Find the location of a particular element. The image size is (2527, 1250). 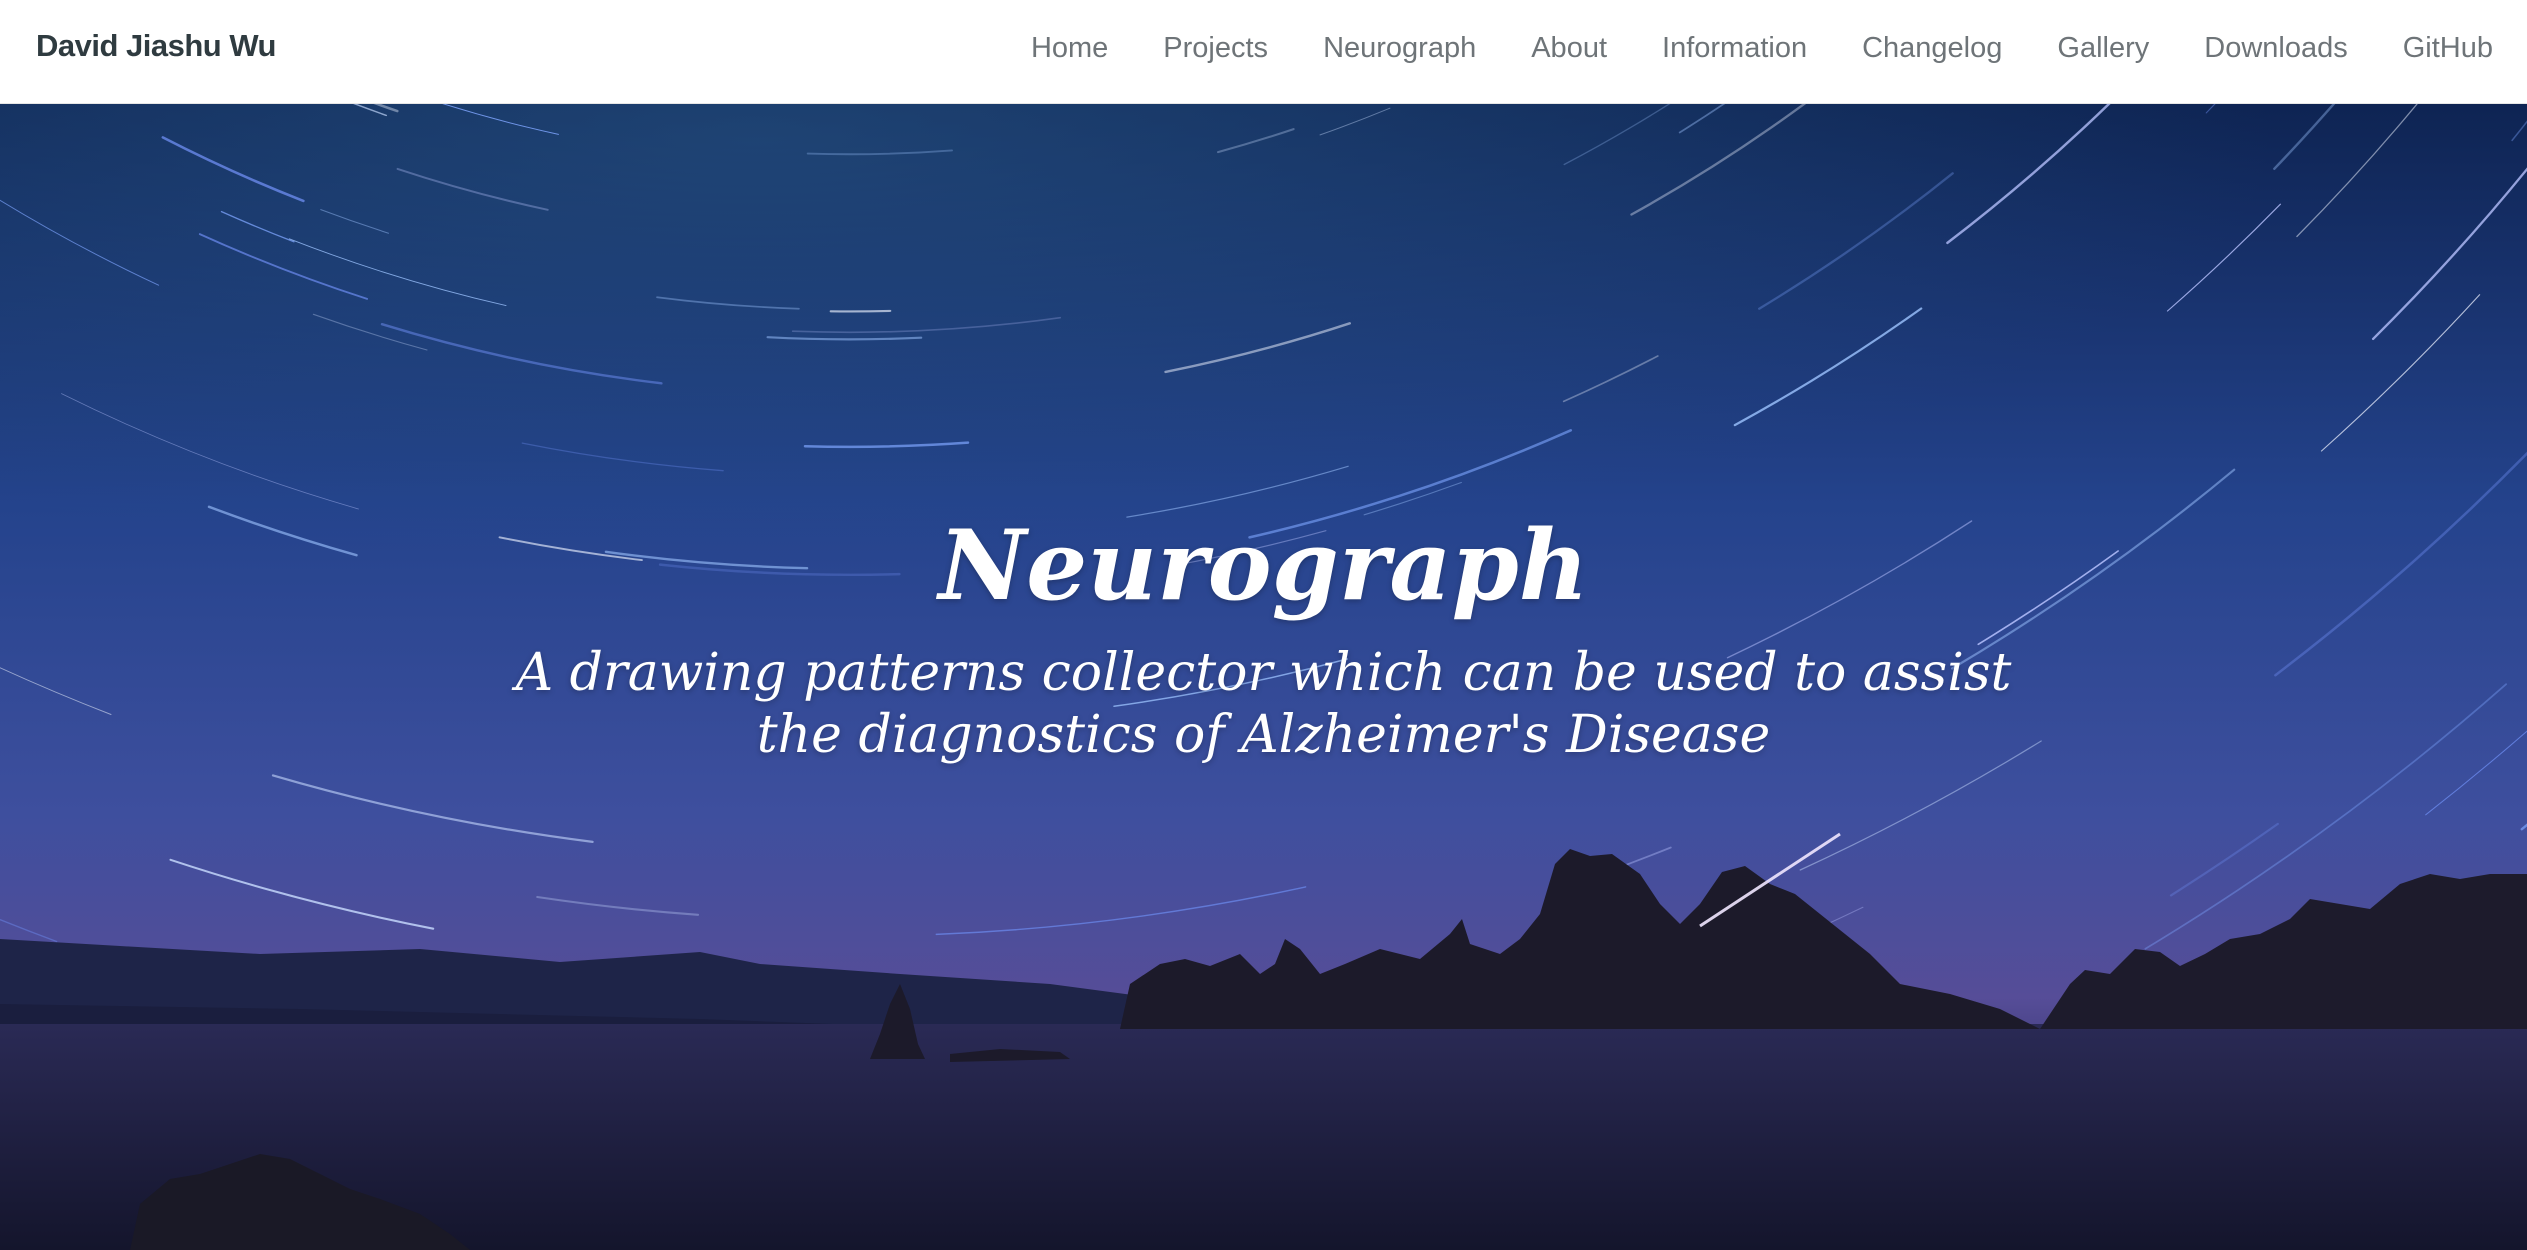

nav-item-github: GitHub is located at coordinates (2448, 48).